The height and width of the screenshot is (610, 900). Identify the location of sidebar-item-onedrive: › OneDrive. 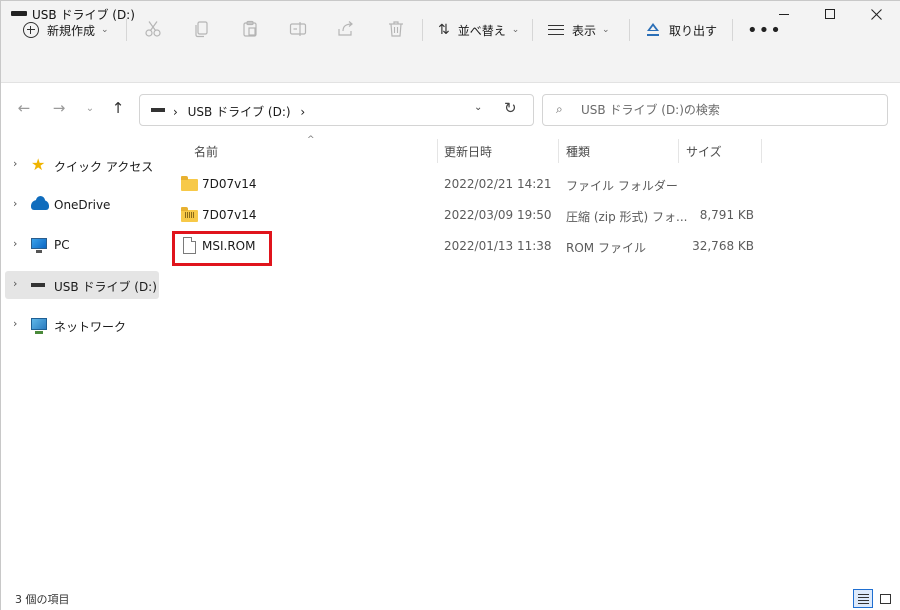
(82, 205).